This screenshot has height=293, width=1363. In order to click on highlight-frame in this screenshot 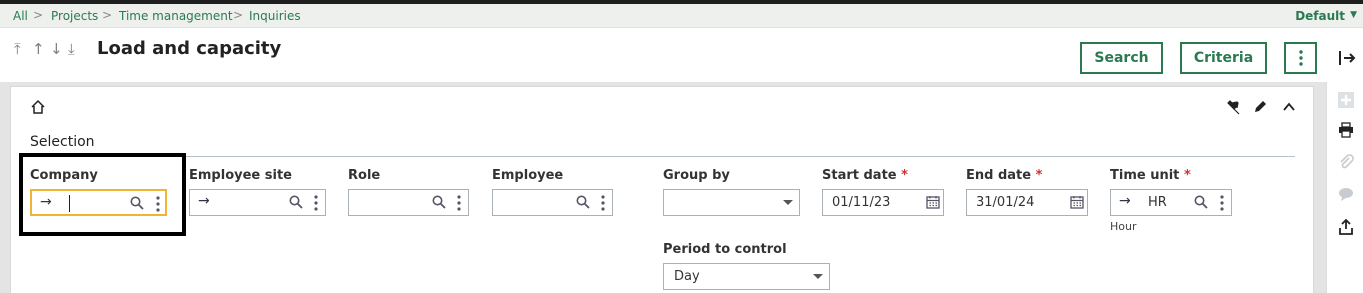, I will do `click(102, 194)`.